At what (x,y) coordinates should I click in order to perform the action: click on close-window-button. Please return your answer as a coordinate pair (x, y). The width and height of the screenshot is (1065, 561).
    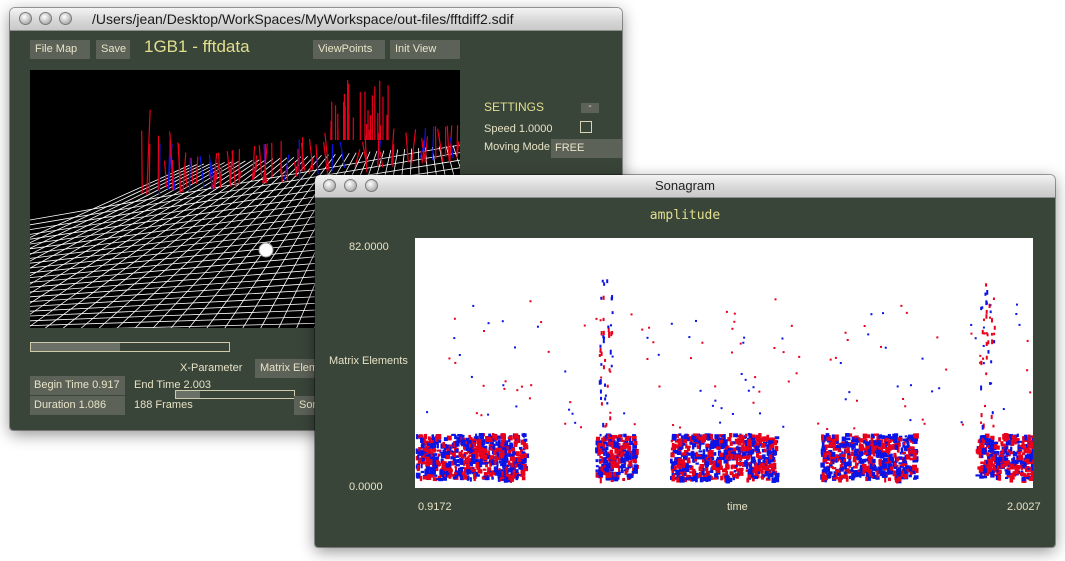
    Looking at the image, I should click on (25, 18).